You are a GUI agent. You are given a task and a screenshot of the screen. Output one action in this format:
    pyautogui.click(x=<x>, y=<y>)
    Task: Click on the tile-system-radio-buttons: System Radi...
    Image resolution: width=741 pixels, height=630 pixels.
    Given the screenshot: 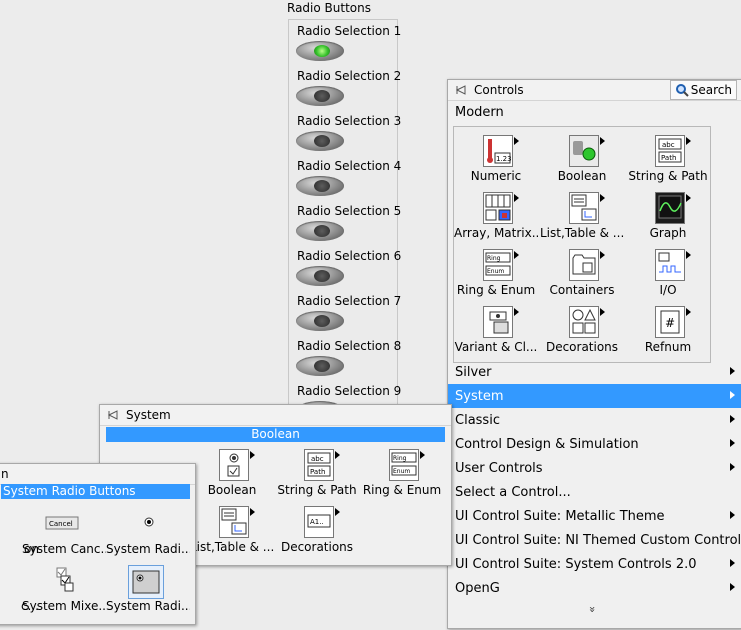 What is the action you would take?
    pyautogui.click(x=148, y=589)
    